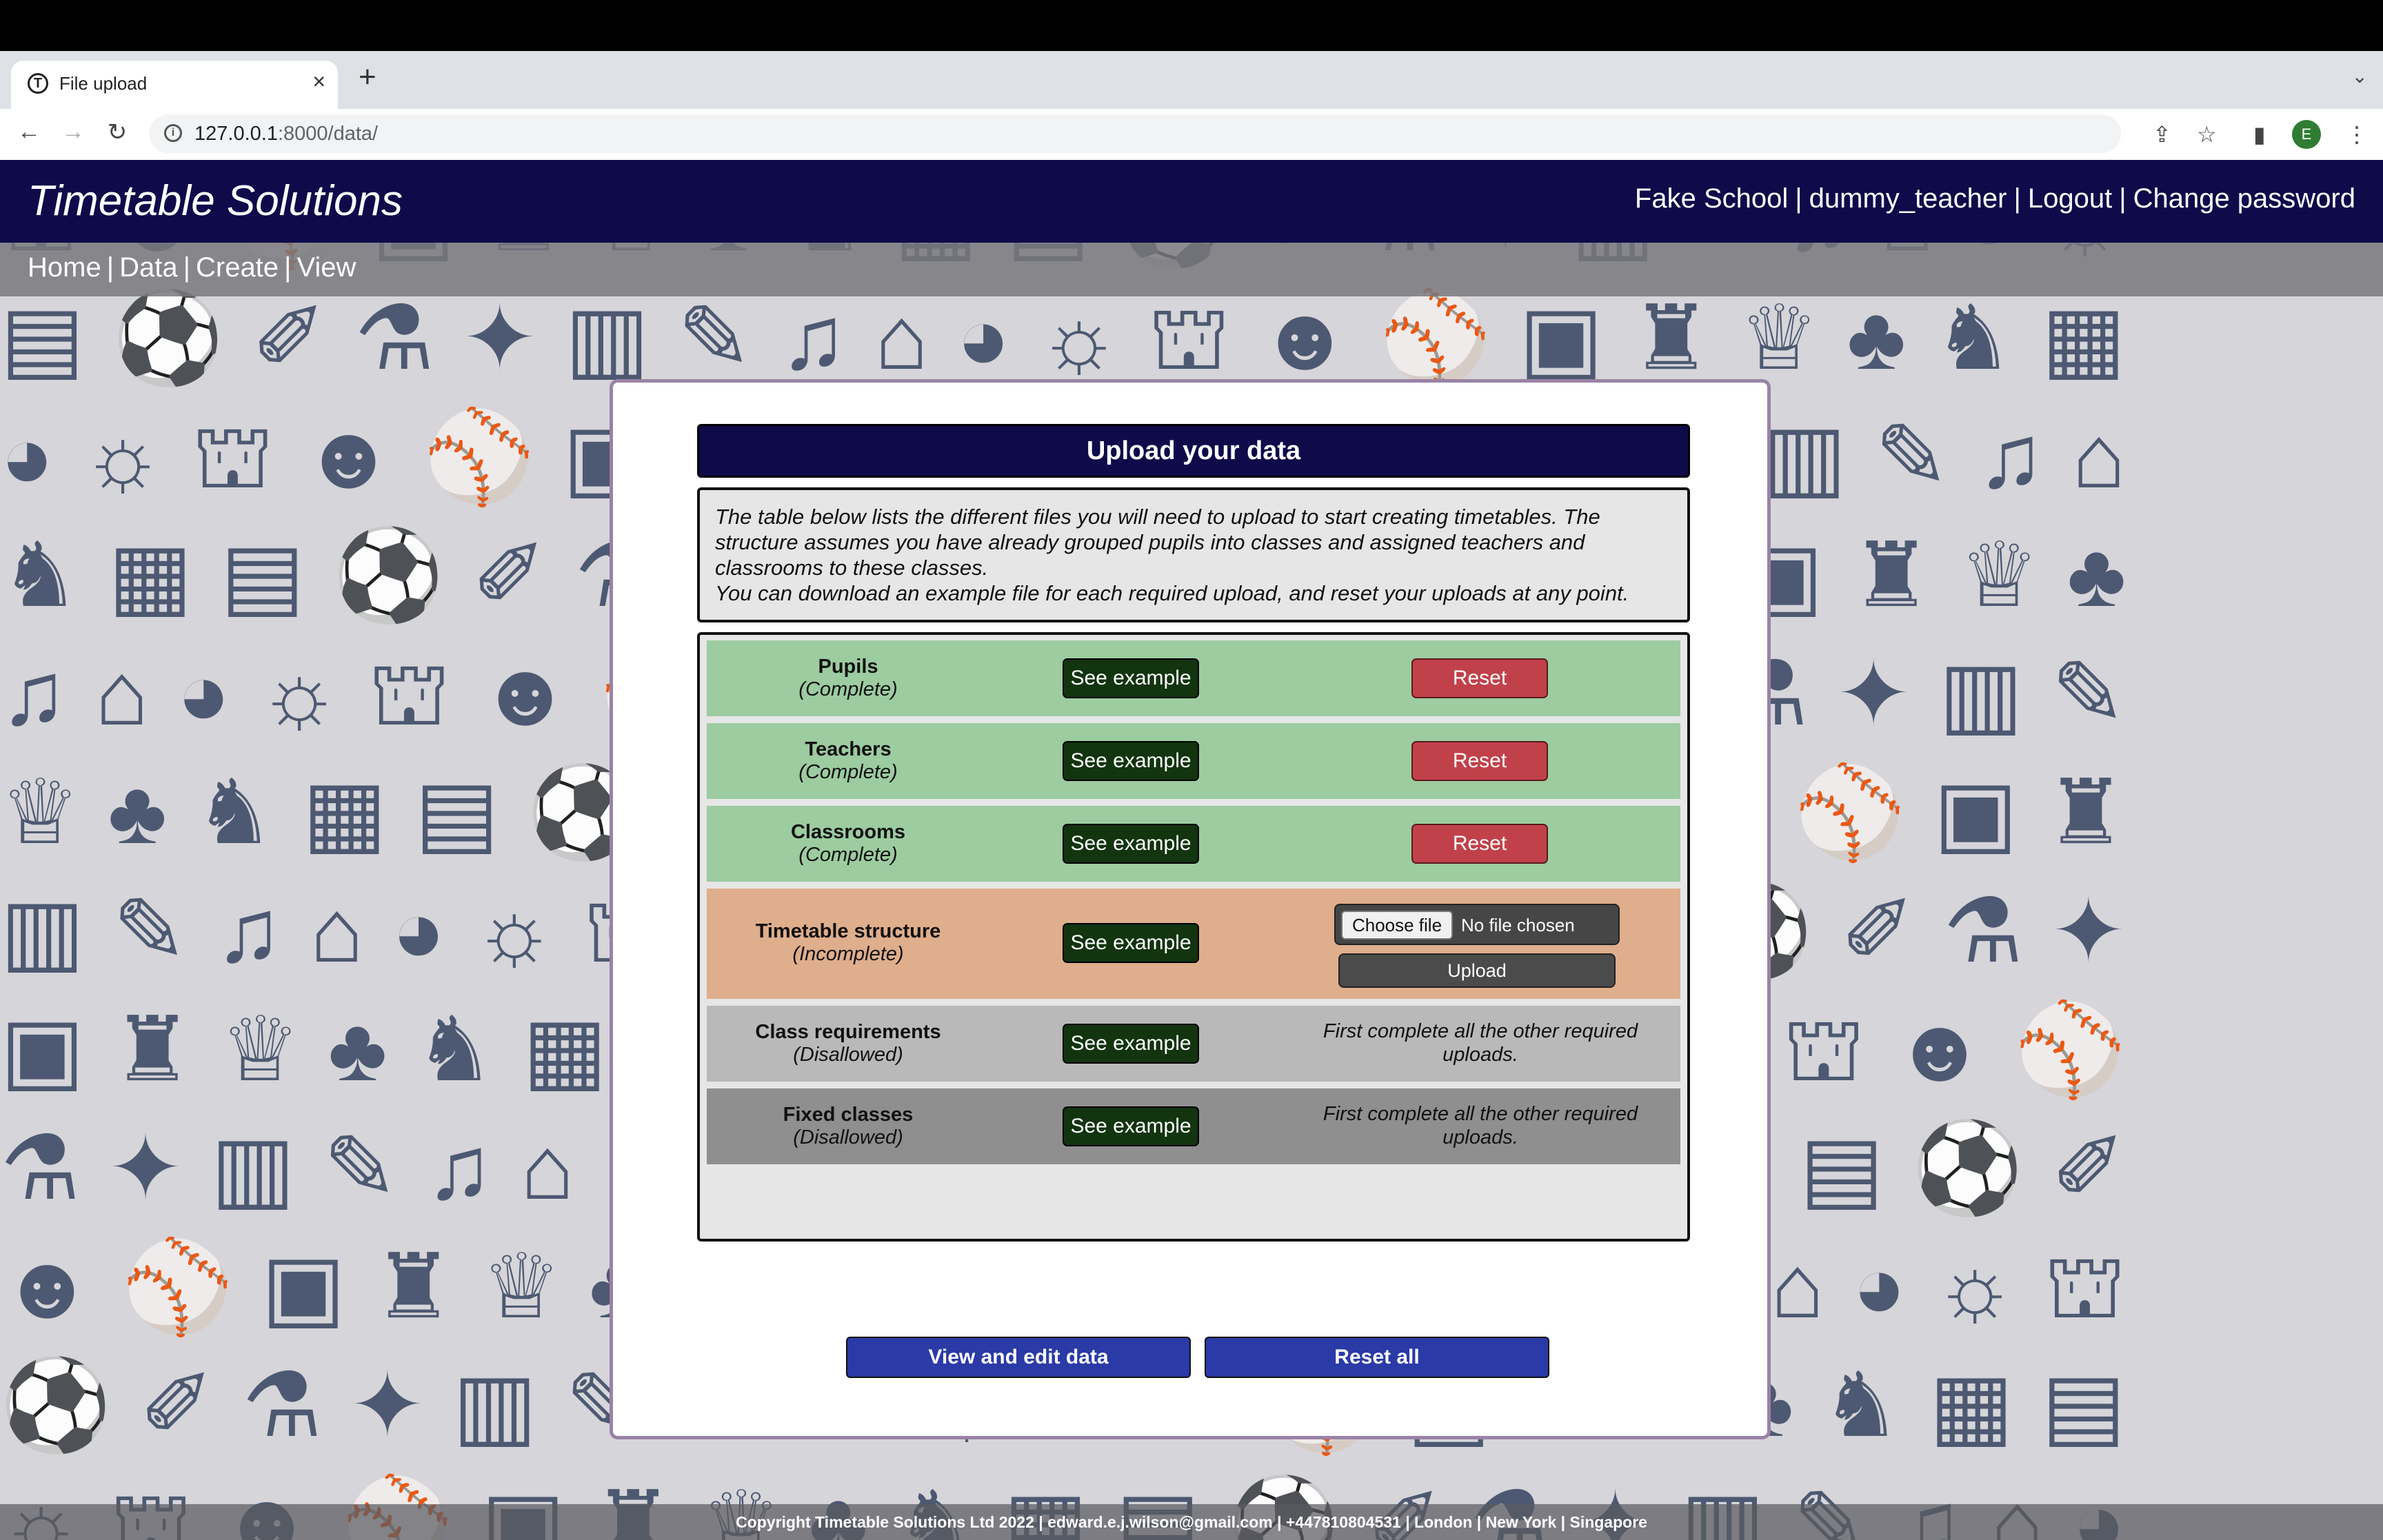  I want to click on row-name: Fixed classes, so click(848, 1115).